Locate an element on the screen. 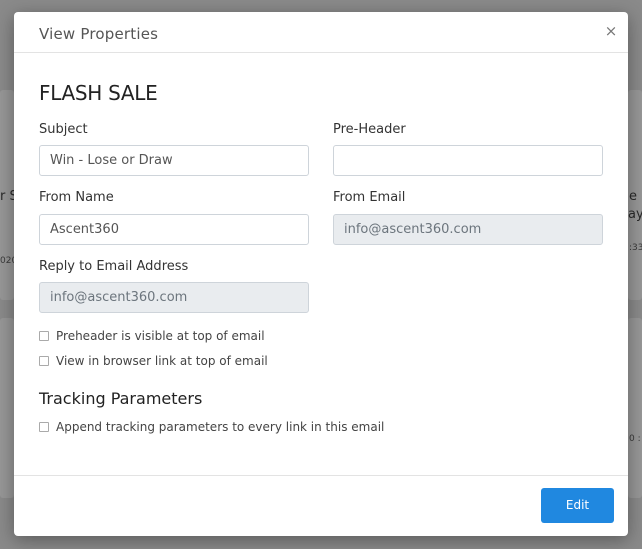  modal-footer-divider is located at coordinates (321, 475).